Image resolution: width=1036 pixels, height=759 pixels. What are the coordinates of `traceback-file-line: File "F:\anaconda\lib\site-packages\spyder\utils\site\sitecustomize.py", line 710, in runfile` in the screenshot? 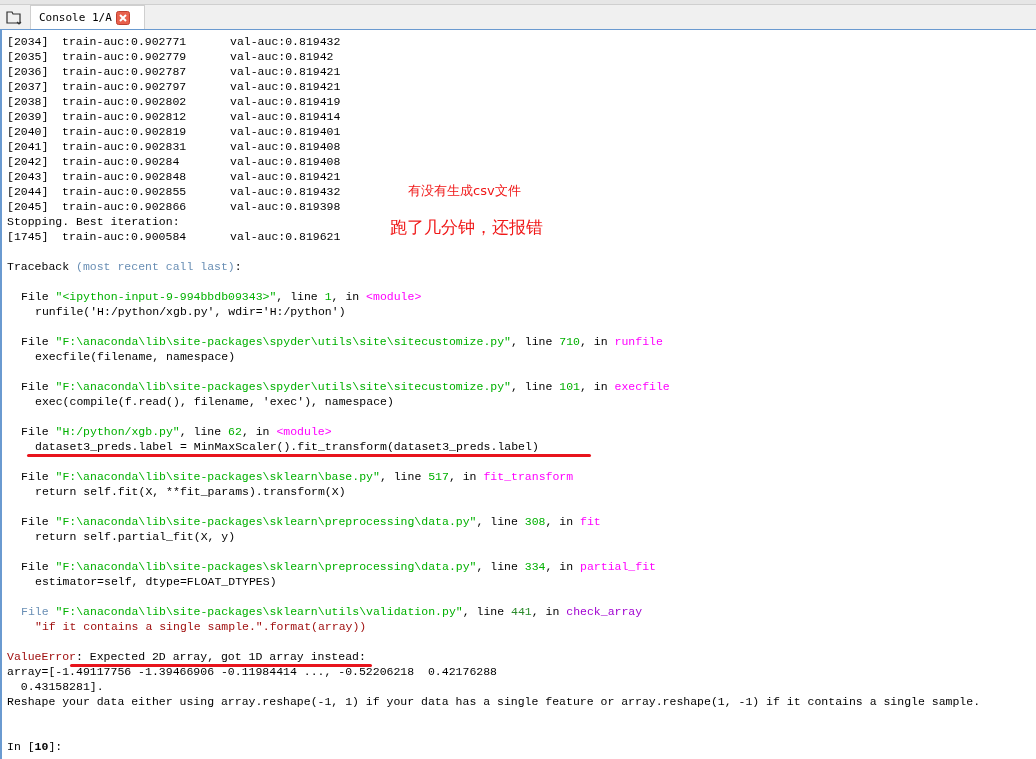 It's located at (342, 341).